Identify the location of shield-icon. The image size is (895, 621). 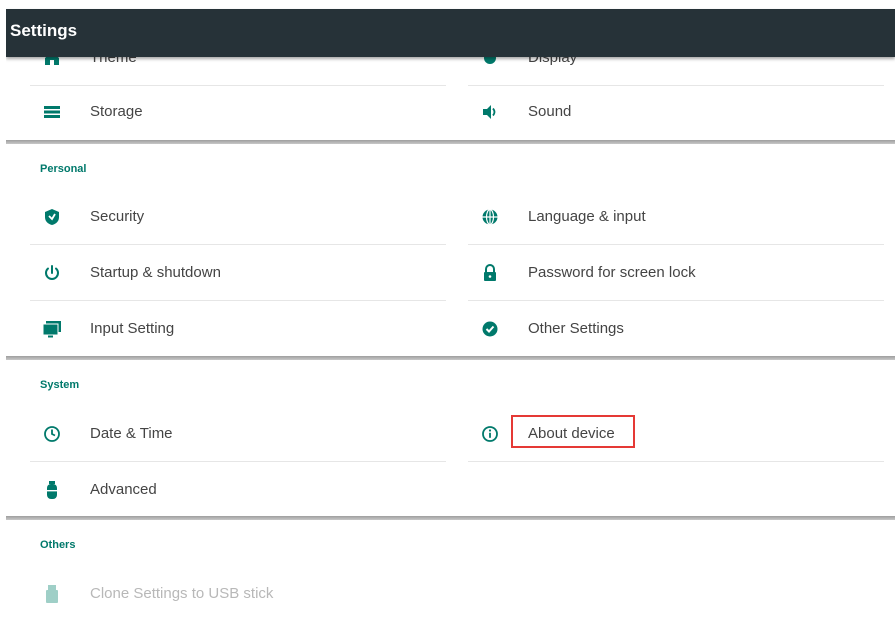
(52, 217).